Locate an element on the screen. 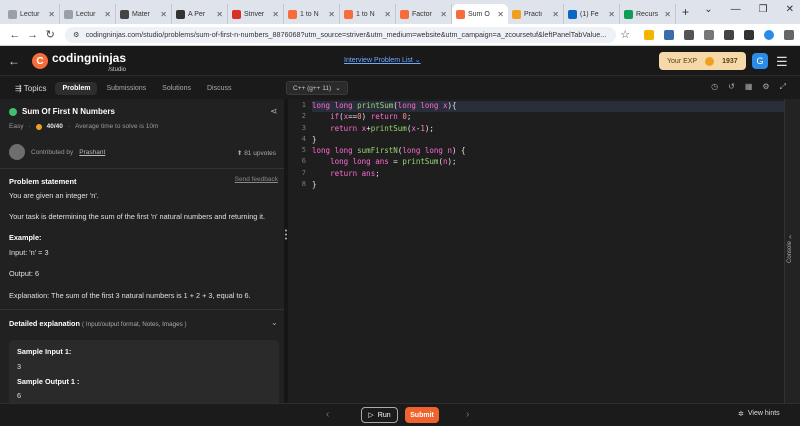 The width and height of the screenshot is (800, 426). maximize-icon: ❐ is located at coordinates (763, 9).